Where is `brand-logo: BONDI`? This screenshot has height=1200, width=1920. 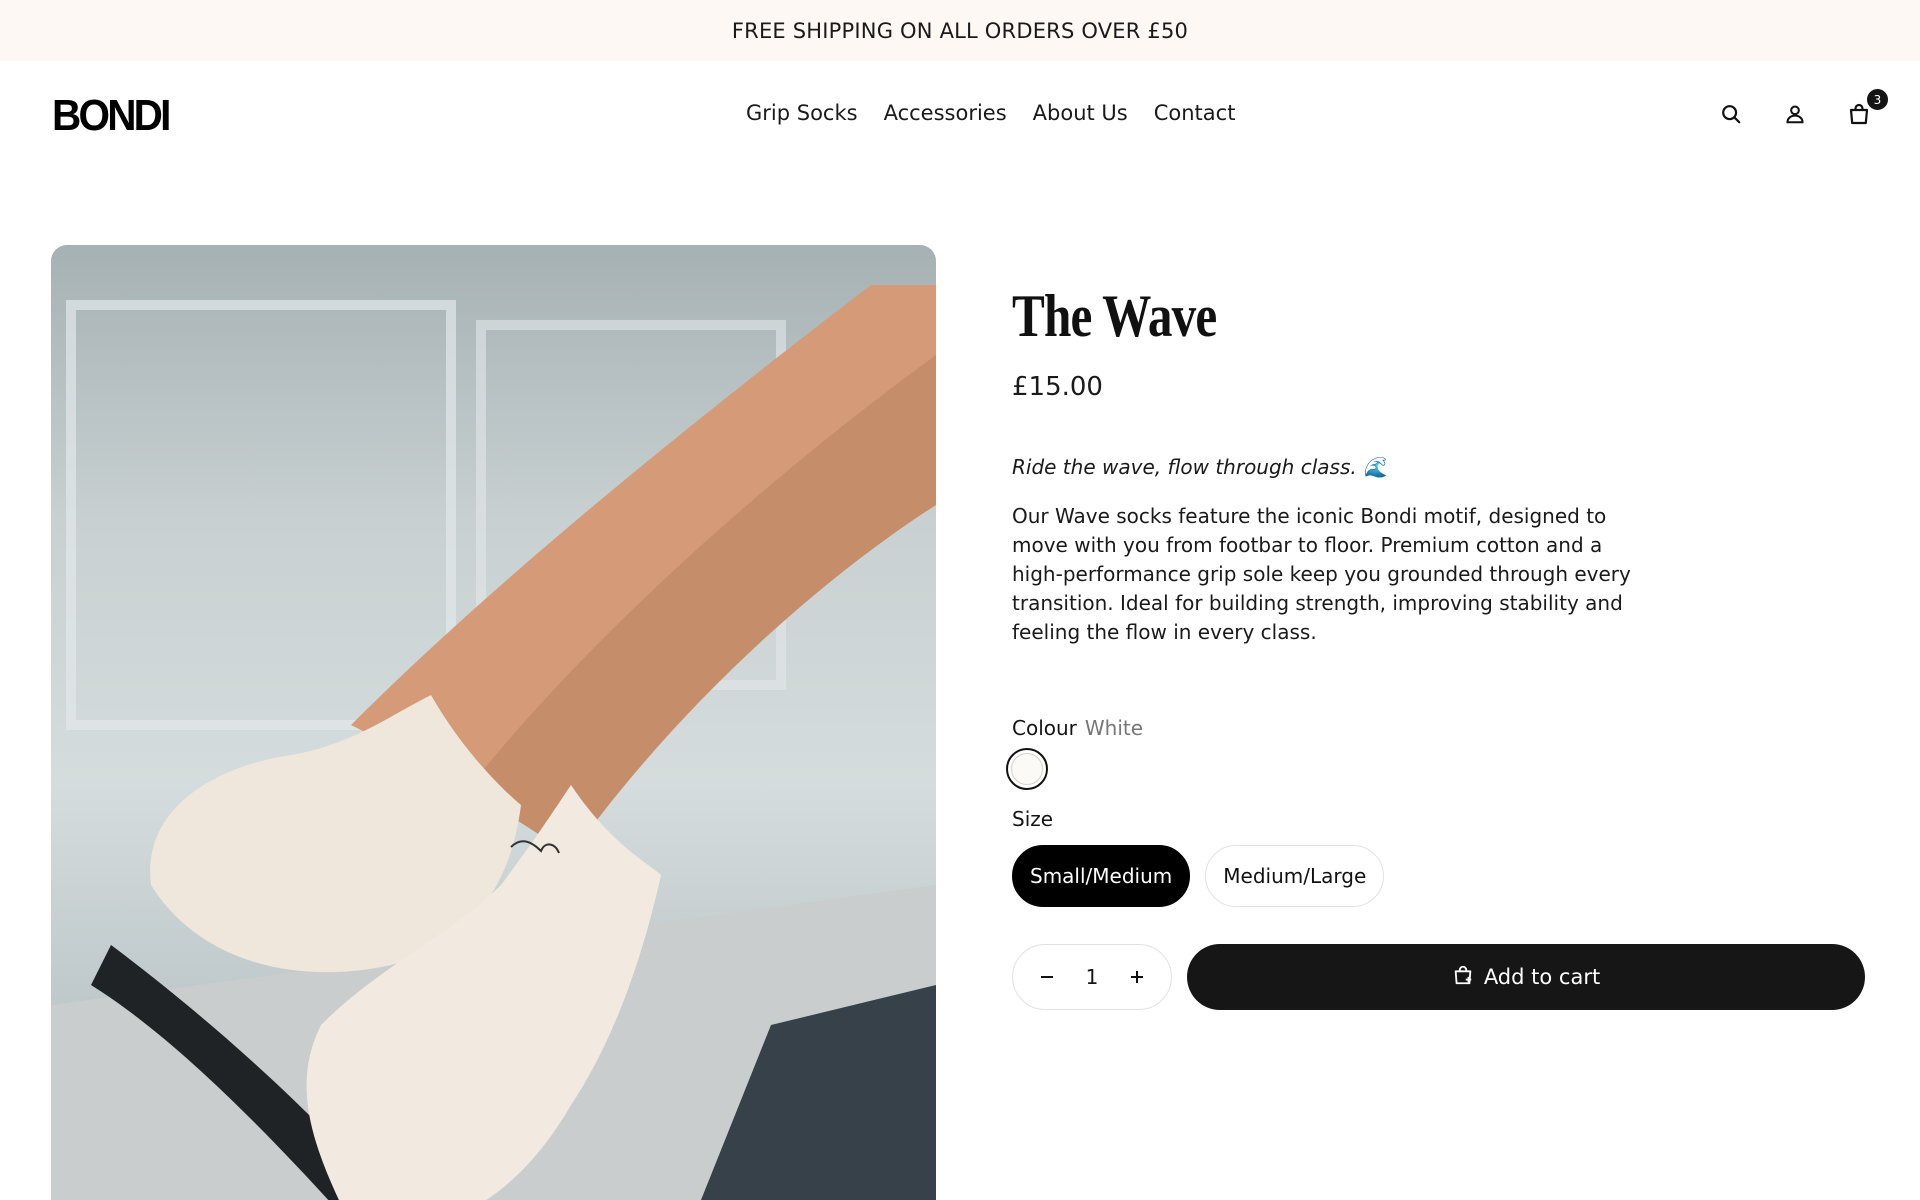
brand-logo: BONDI is located at coordinates (111, 116).